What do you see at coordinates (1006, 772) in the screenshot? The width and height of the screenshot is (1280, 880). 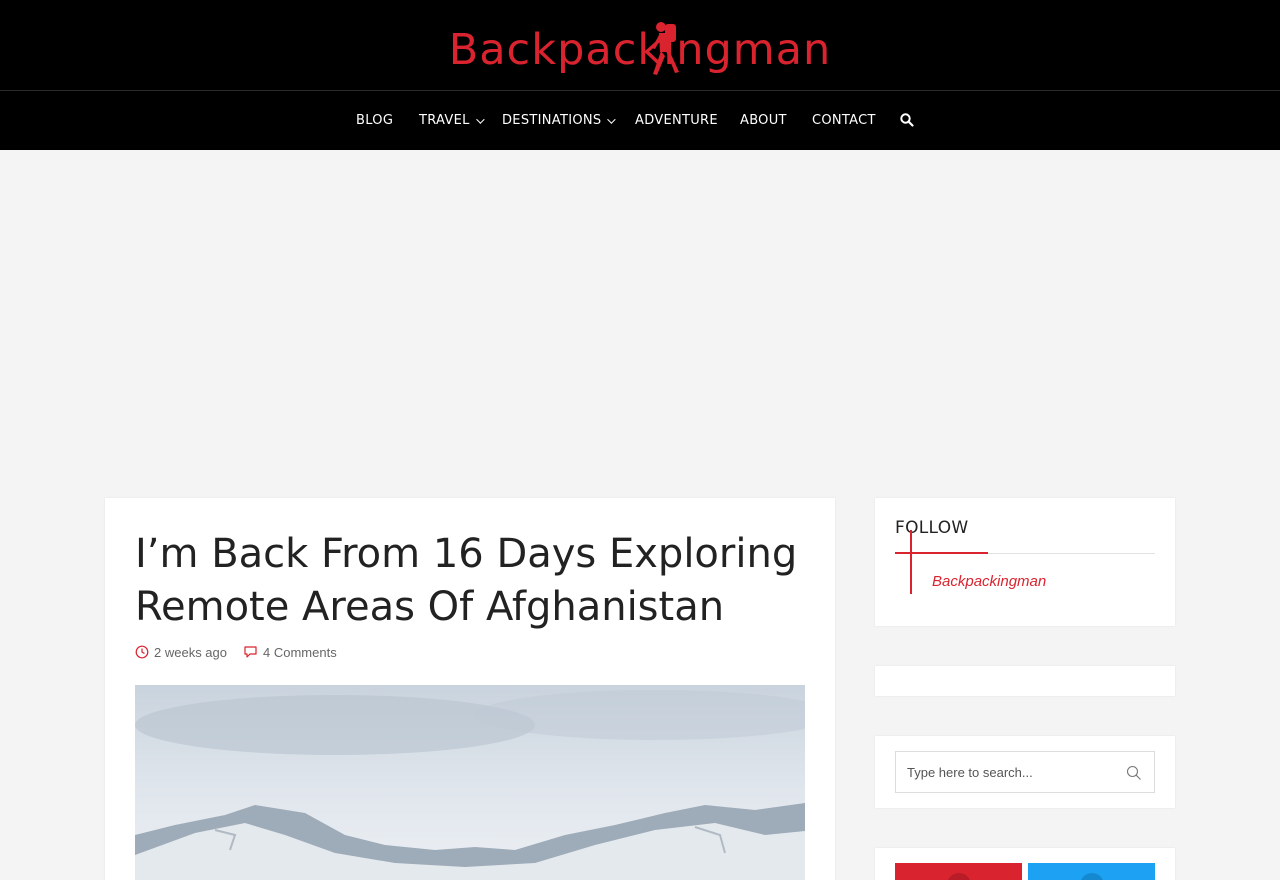 I see `search-input` at bounding box center [1006, 772].